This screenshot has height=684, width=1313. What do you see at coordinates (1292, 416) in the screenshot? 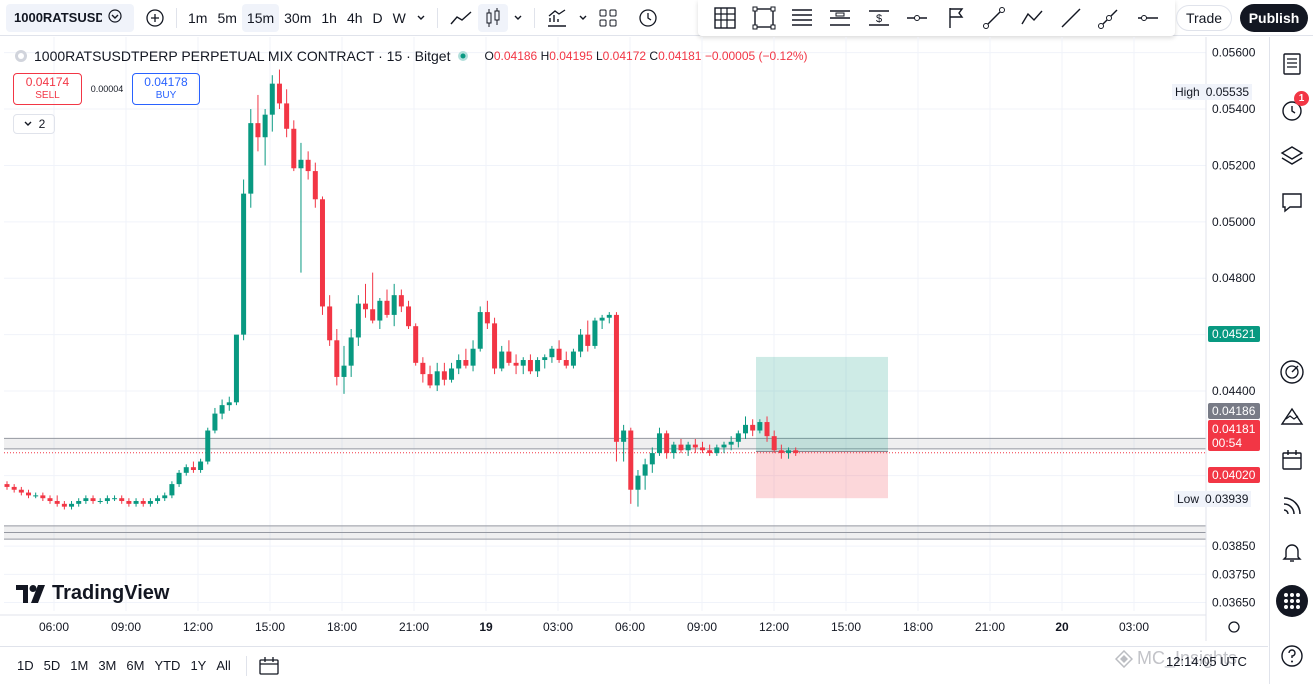
I see `ideas-icon` at bounding box center [1292, 416].